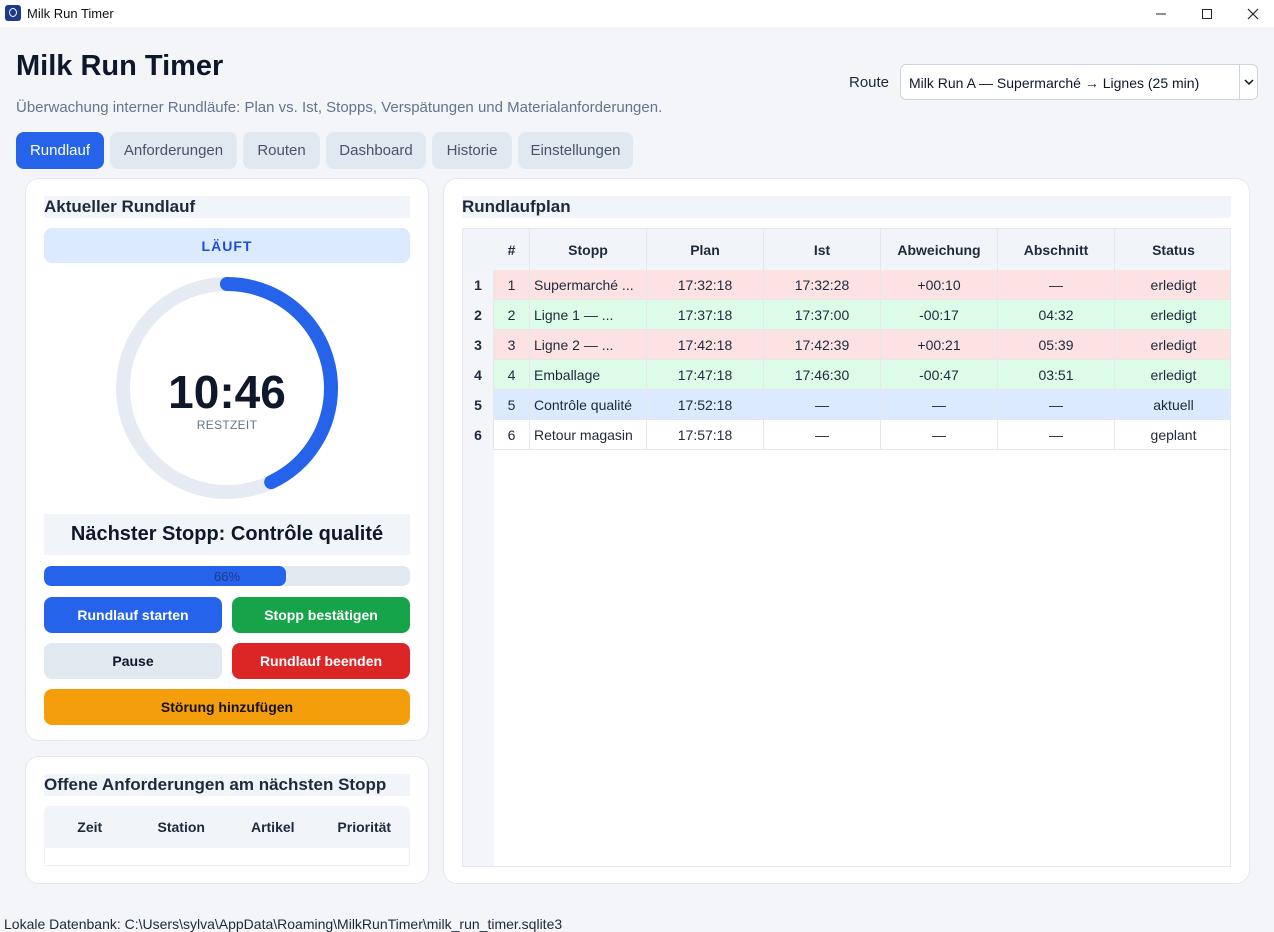 The image size is (1274, 932). I want to click on table-cell: 17:32:18, so click(705, 285).